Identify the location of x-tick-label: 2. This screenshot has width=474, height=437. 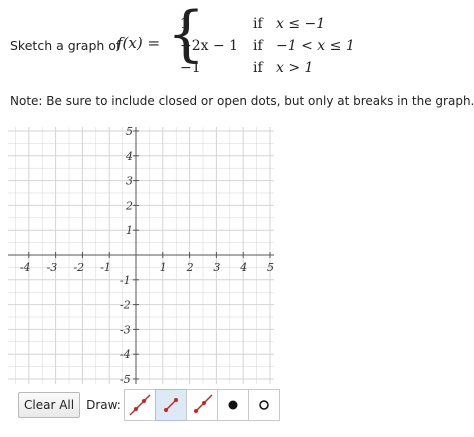
(190, 267).